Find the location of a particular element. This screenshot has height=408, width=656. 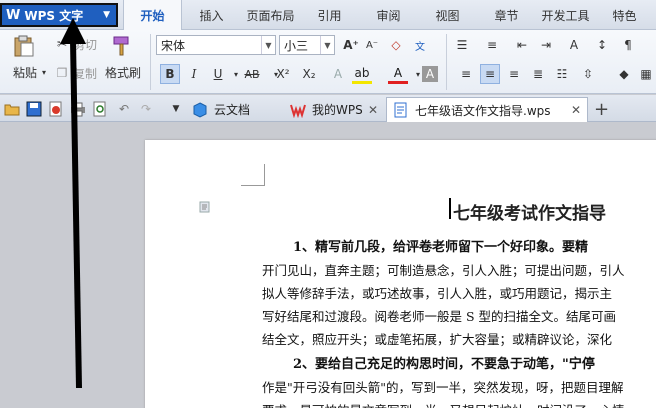

tab-label: 七年级语文作文指导.wps is located at coordinates (483, 110).